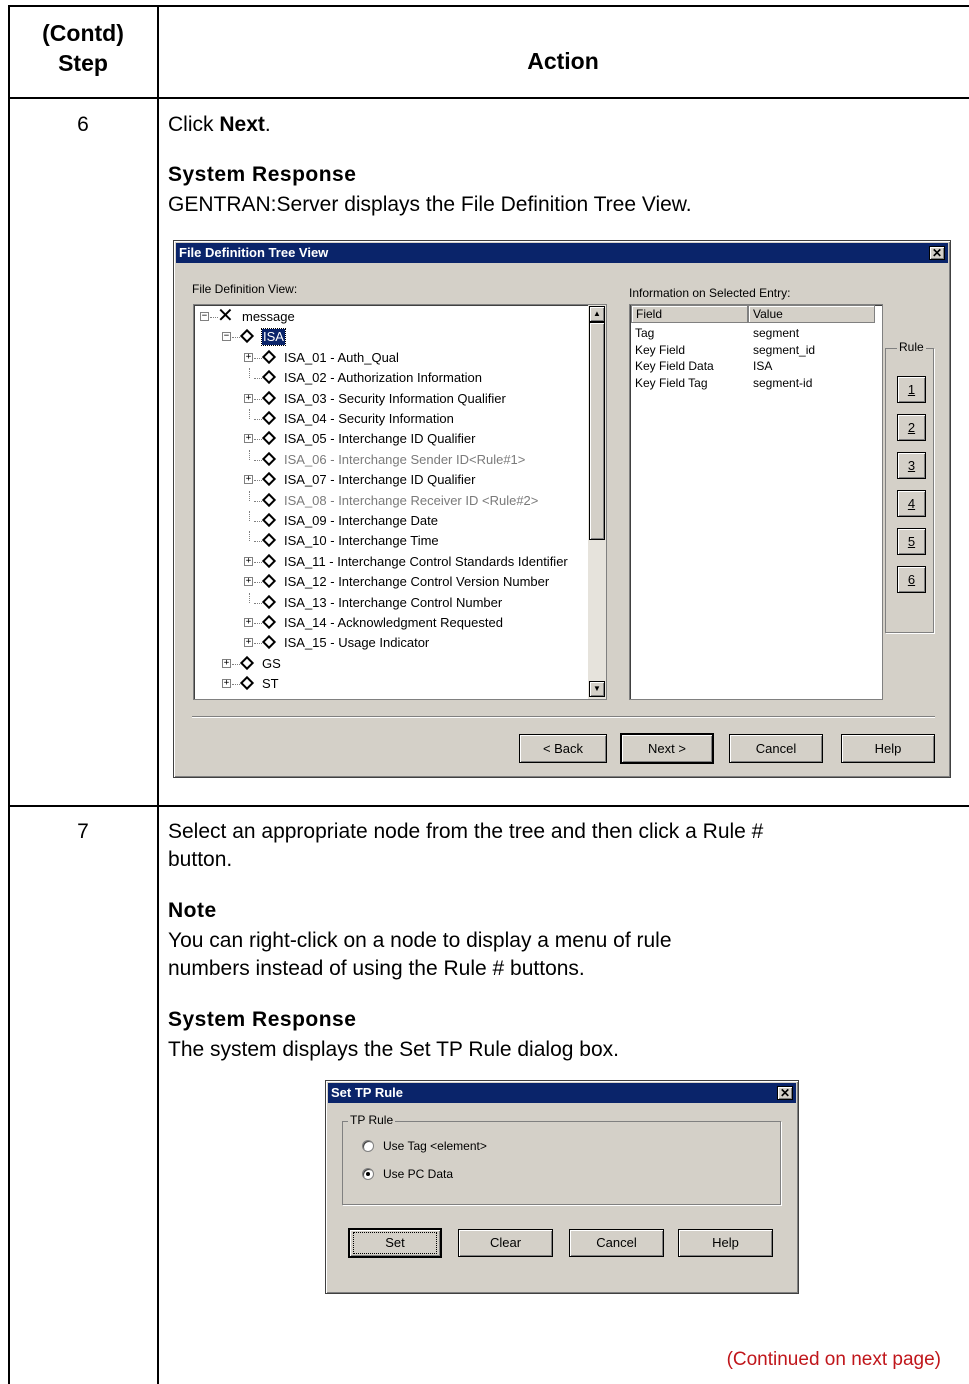 Image resolution: width=969 pixels, height=1384 pixels. I want to click on tree-node: + GS, so click(390, 664).